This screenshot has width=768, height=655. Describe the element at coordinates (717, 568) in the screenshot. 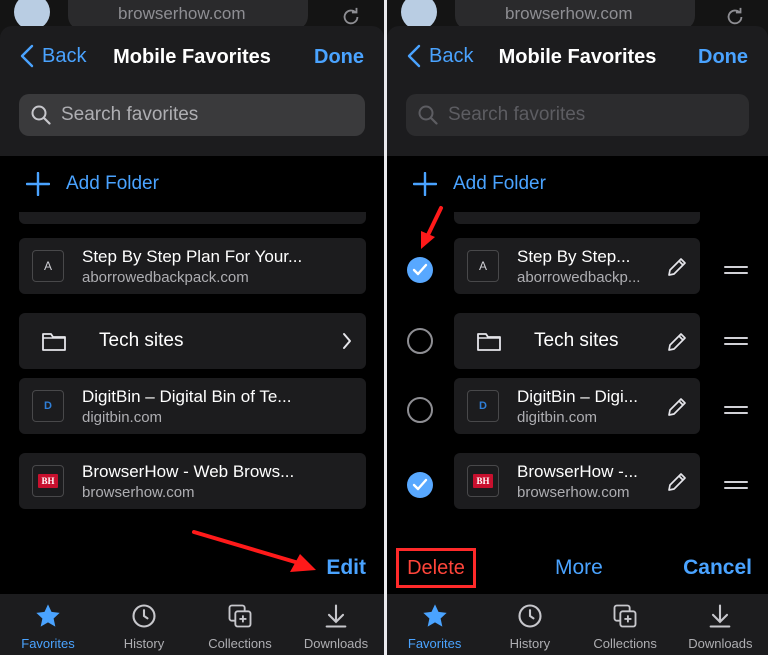

I see `cancel-button: Cancel` at that location.